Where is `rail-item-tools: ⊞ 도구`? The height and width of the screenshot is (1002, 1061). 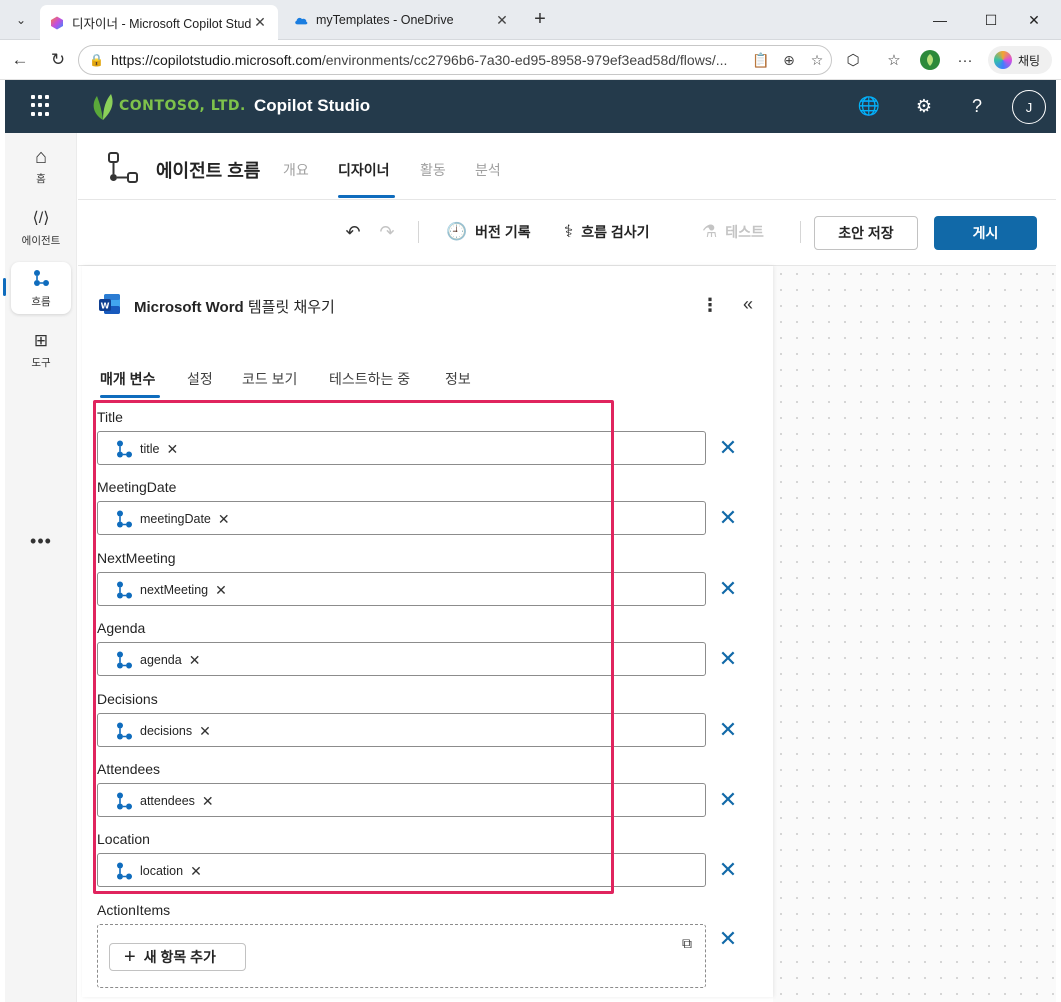 rail-item-tools: ⊞ 도구 is located at coordinates (41, 349).